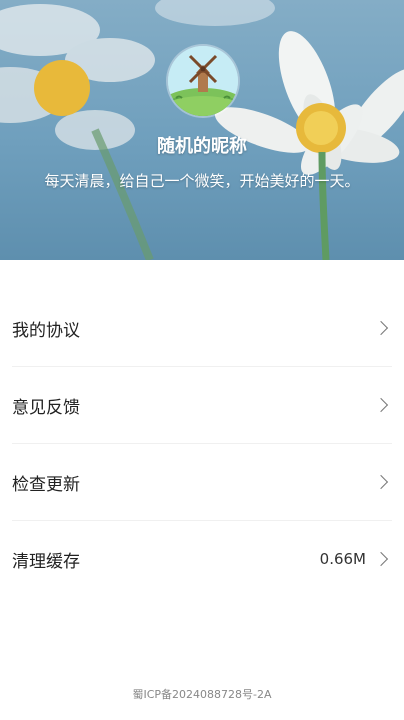 Image resolution: width=404 pixels, height=720 pixels. Describe the element at coordinates (342, 559) in the screenshot. I see `cache-size-value: 0.66M` at that location.